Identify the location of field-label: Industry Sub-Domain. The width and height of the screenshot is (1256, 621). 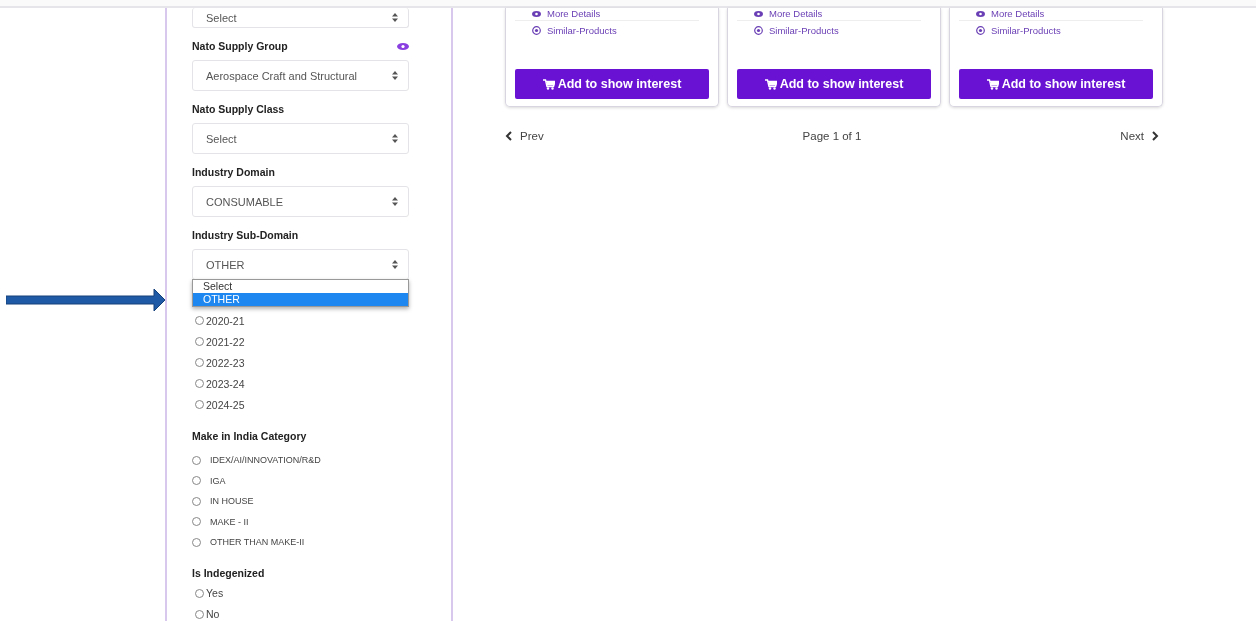
(245, 235).